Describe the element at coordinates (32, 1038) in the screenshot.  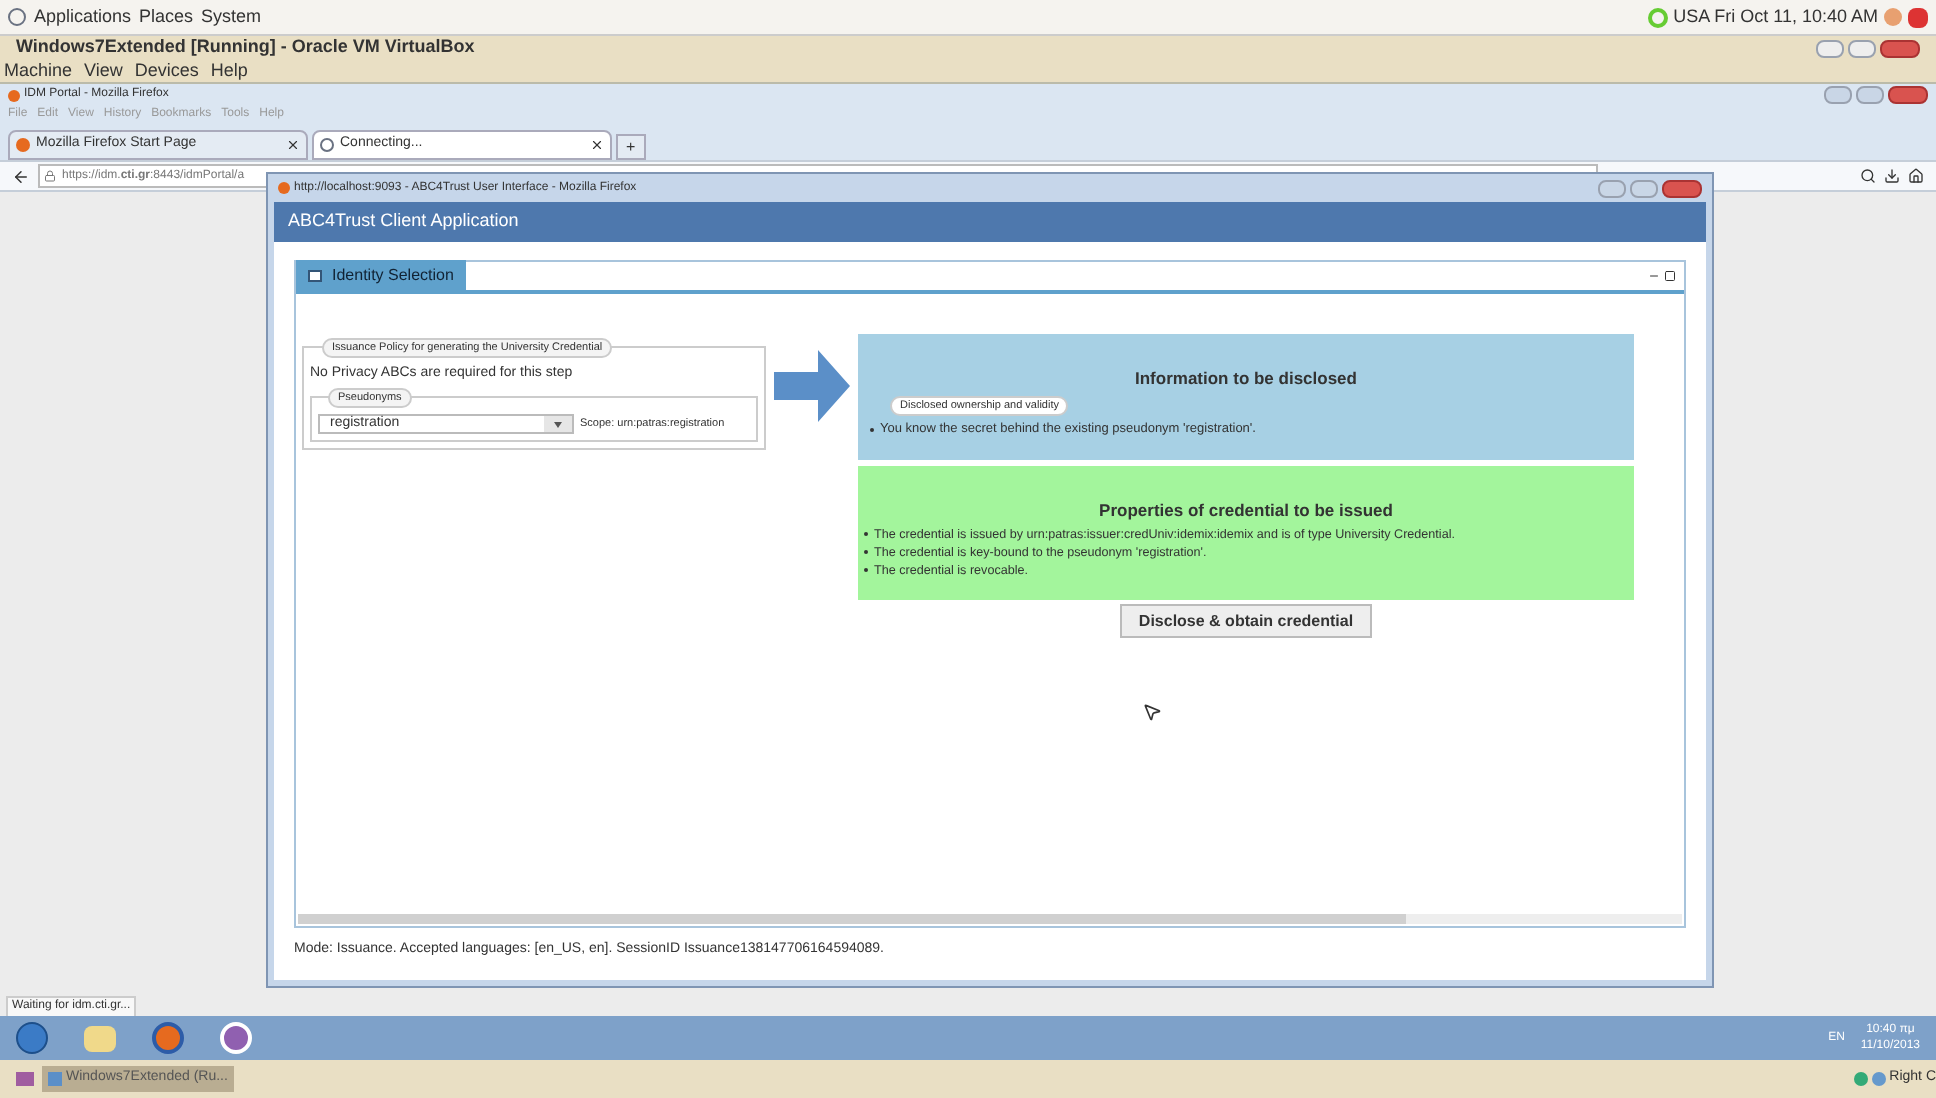
I see `start-orb-icon` at that location.